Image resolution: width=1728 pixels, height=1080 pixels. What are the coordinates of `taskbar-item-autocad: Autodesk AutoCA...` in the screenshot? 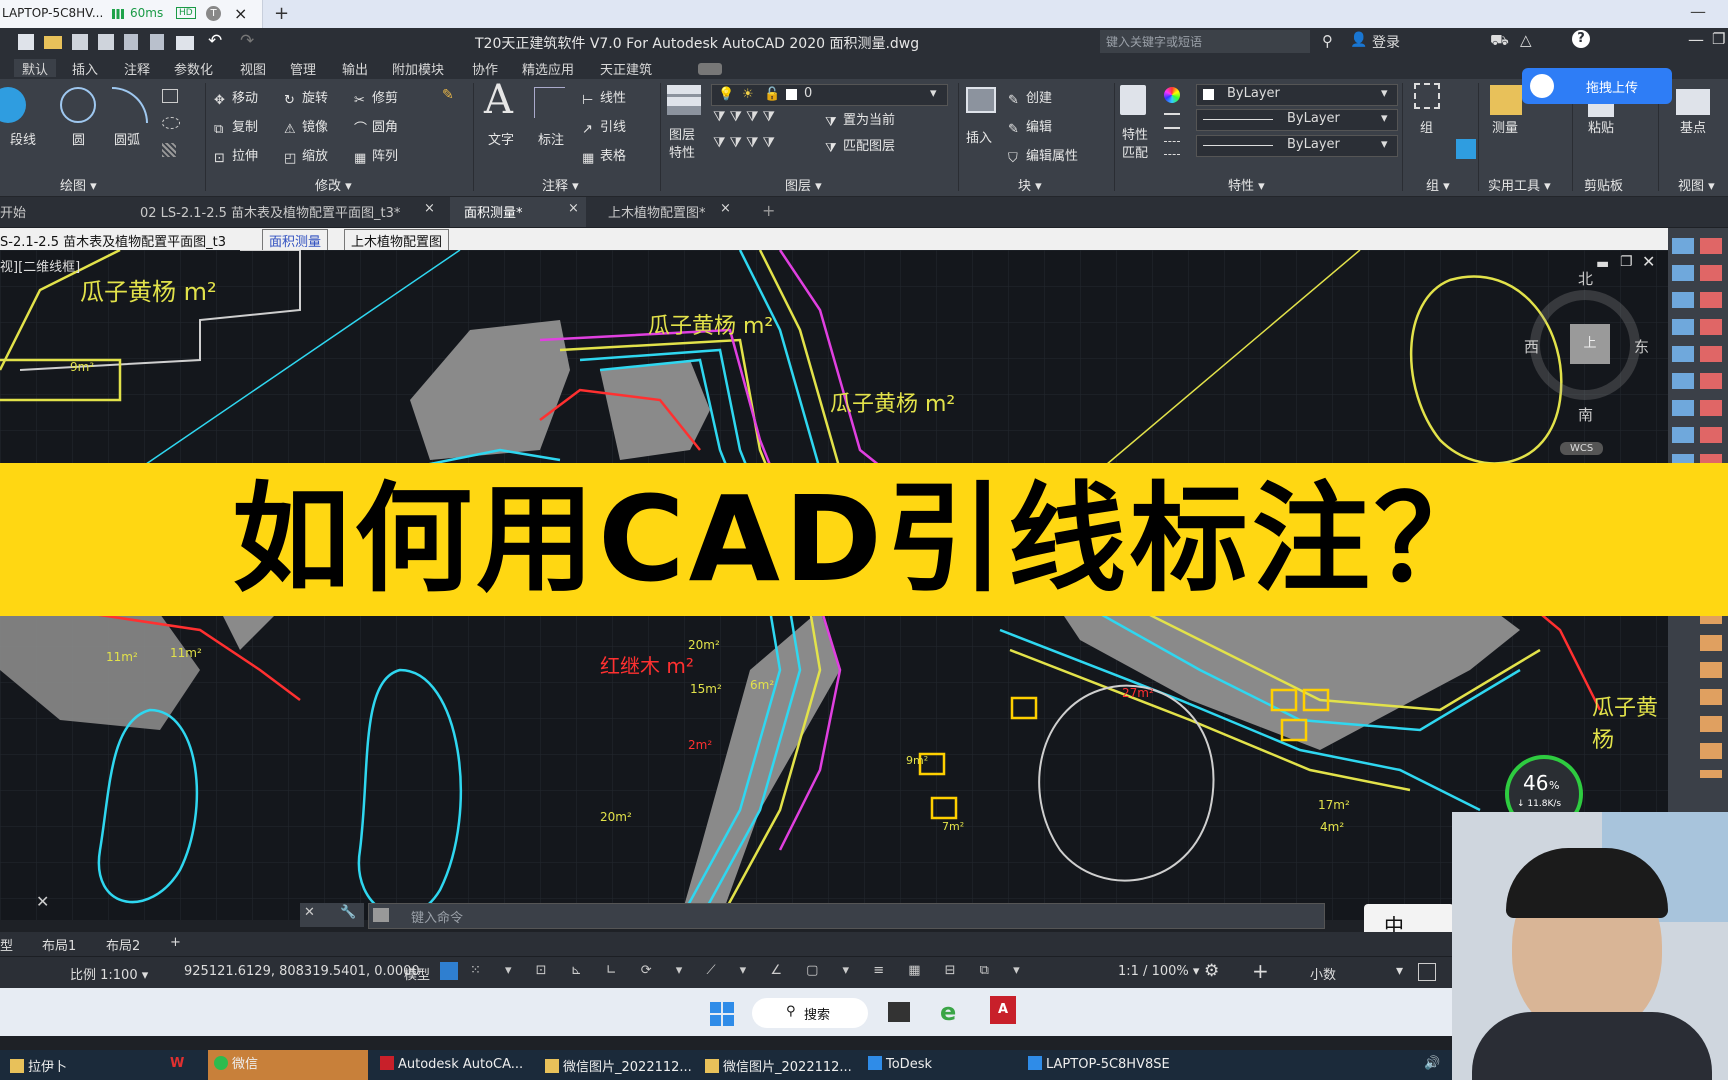 It's located at (451, 1064).